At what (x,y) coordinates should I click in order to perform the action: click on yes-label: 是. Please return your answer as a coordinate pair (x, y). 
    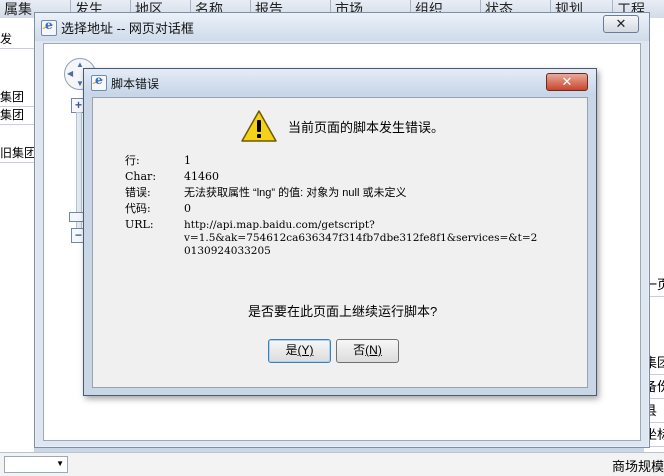
    Looking at the image, I should click on (291, 350).